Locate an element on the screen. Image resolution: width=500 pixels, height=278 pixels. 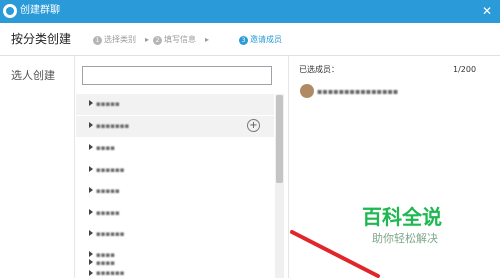
divider is located at coordinates (74, 167).